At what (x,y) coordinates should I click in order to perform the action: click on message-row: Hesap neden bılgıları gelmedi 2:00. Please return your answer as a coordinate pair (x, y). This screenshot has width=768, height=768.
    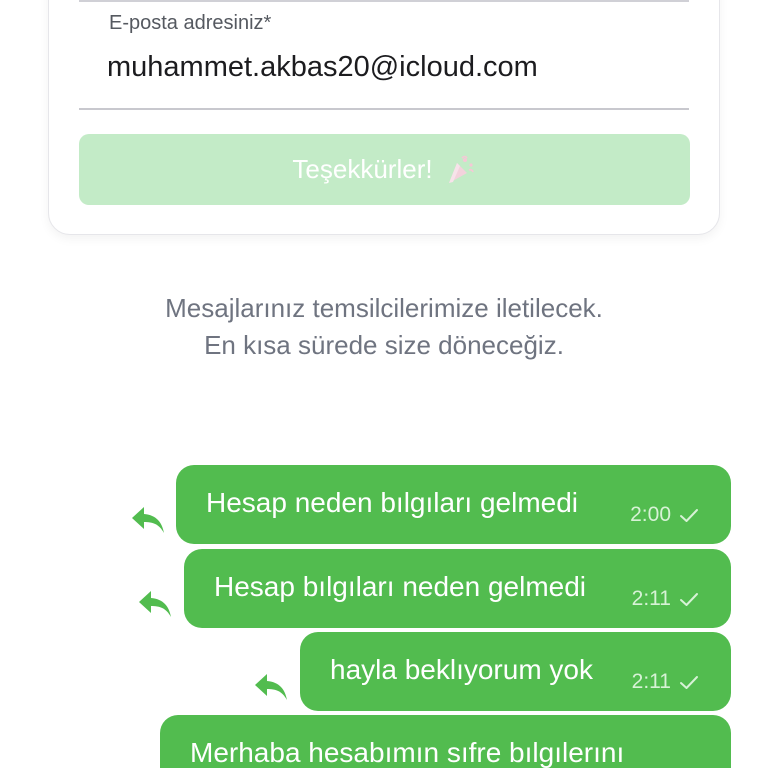
    Looking at the image, I should click on (453, 504).